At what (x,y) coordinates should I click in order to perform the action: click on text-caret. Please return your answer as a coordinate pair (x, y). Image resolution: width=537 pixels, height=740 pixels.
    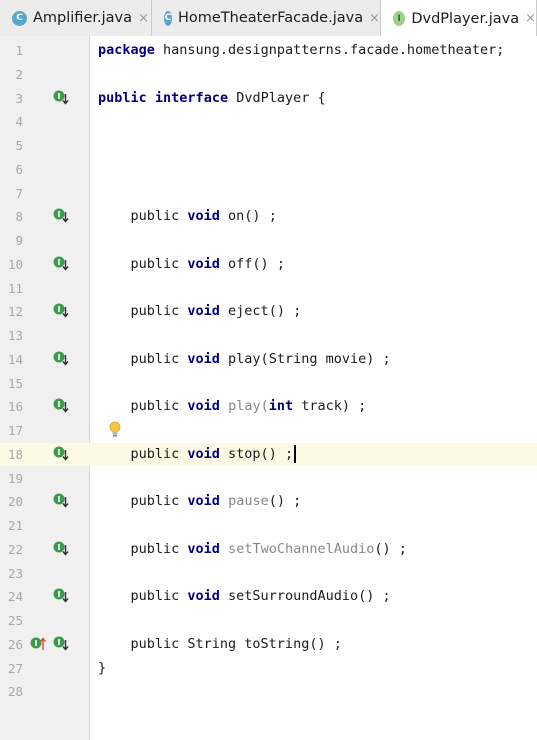
    Looking at the image, I should click on (295, 453).